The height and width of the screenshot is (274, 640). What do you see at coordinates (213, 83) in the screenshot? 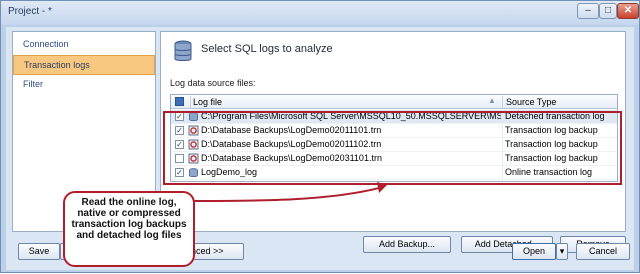
I see `source-files-label: Log data source files:` at bounding box center [213, 83].